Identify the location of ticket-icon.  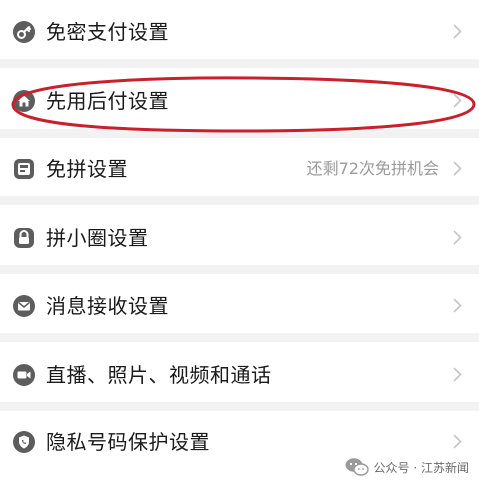
(24, 169).